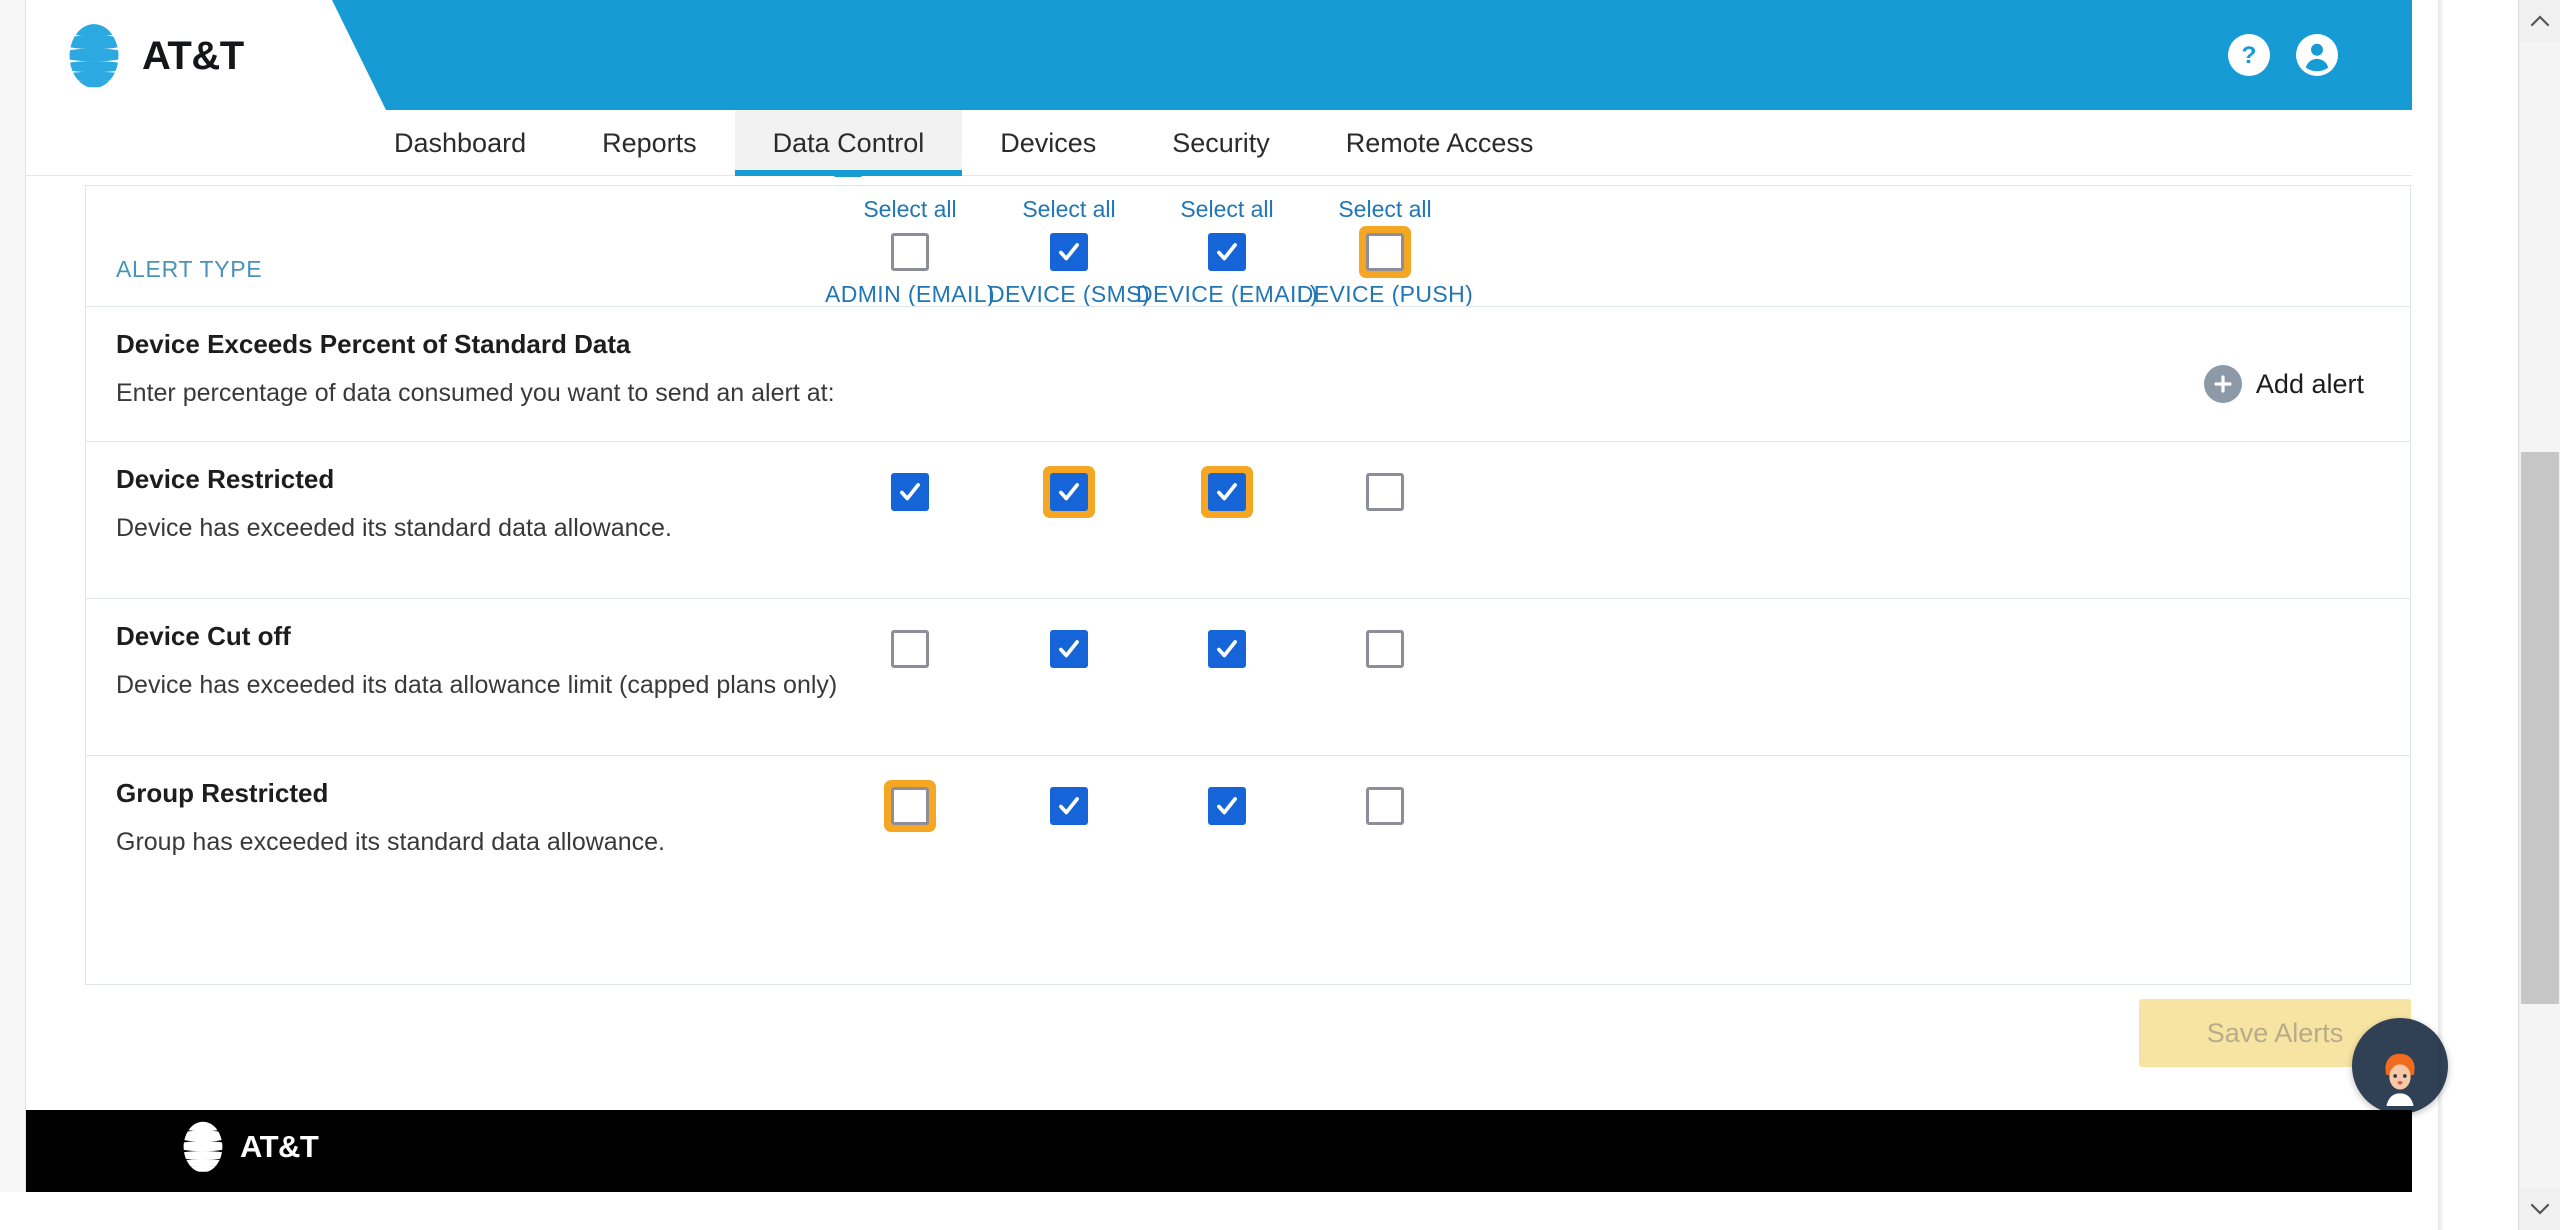 The height and width of the screenshot is (1230, 2560). I want to click on checkbox-device-cut-off-device-push, so click(1385, 649).